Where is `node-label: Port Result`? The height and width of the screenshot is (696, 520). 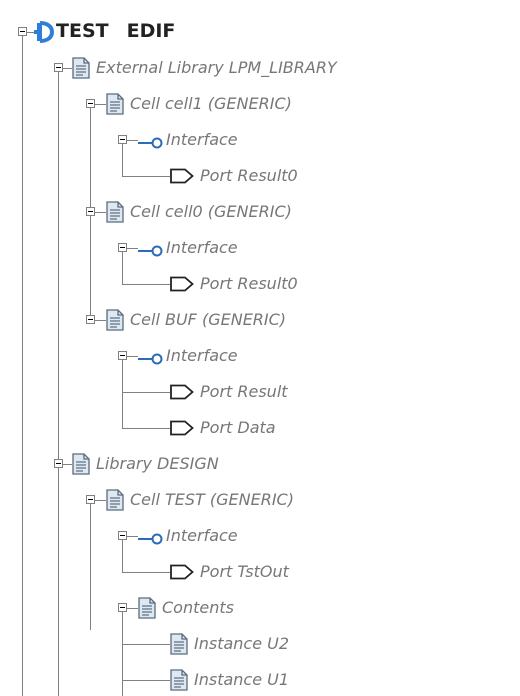
node-label: Port Result is located at coordinates (244, 391).